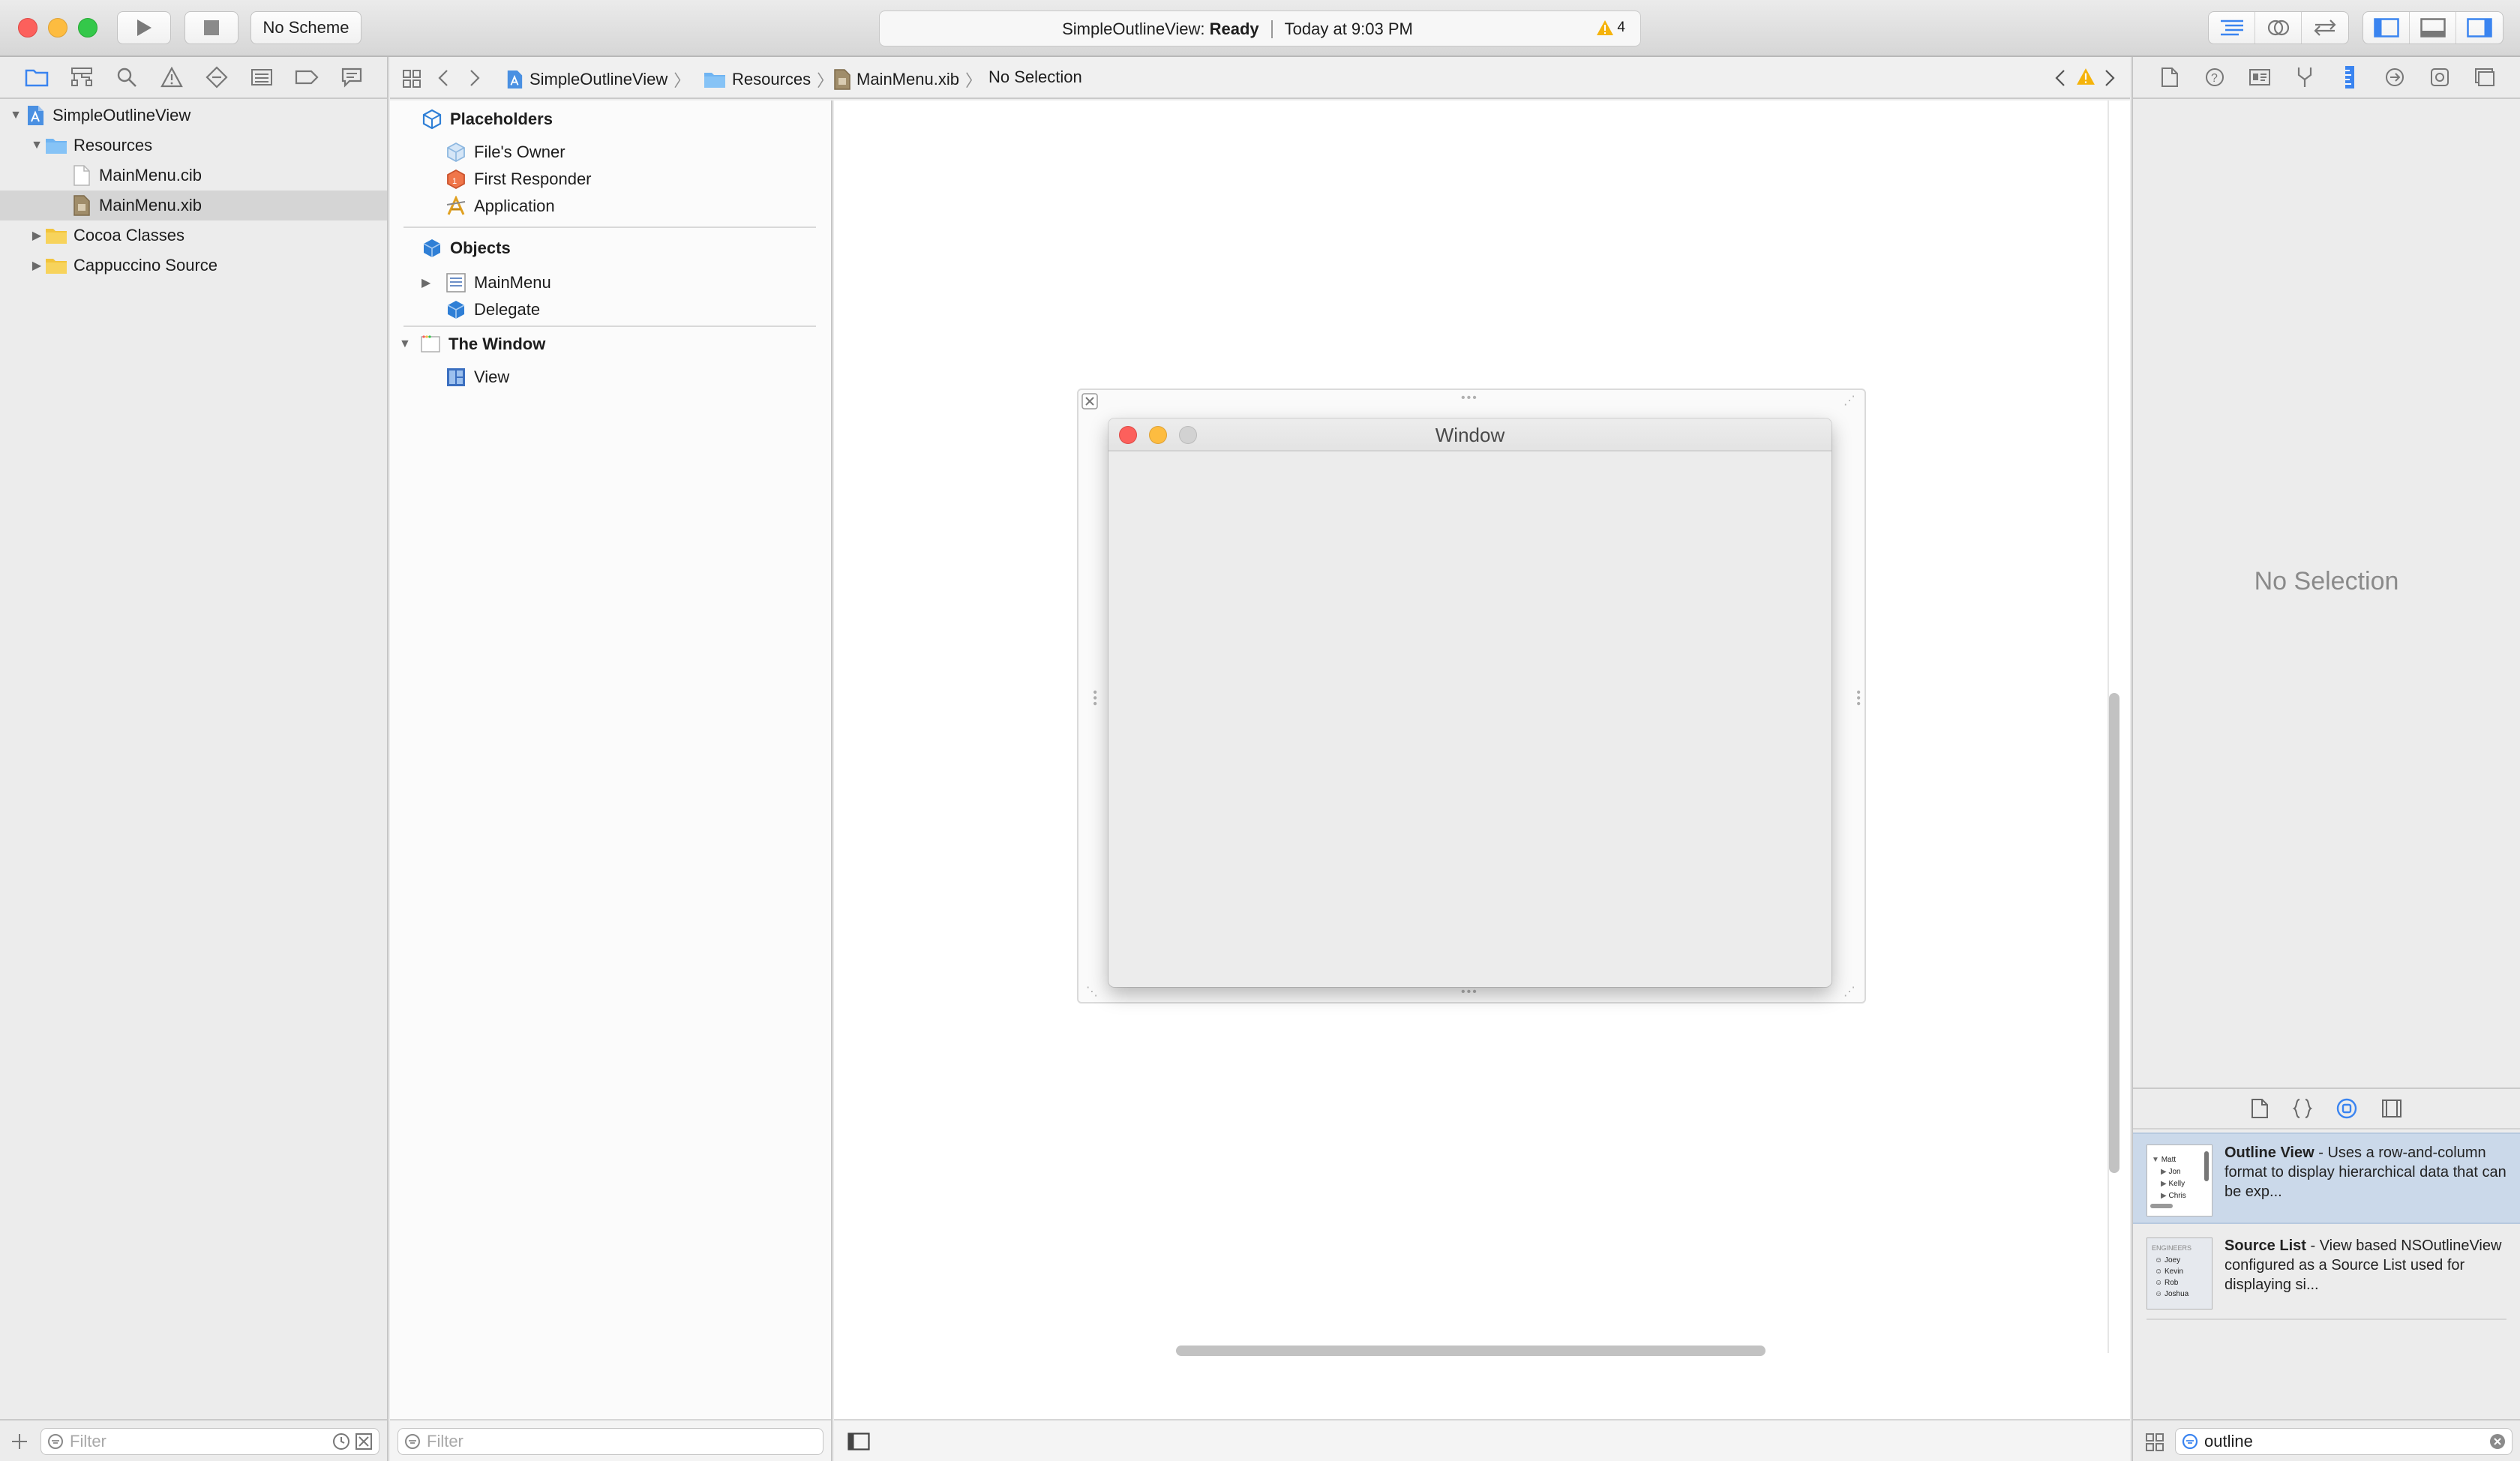 The width and height of the screenshot is (2520, 1461). I want to click on stop-button, so click(211, 27).